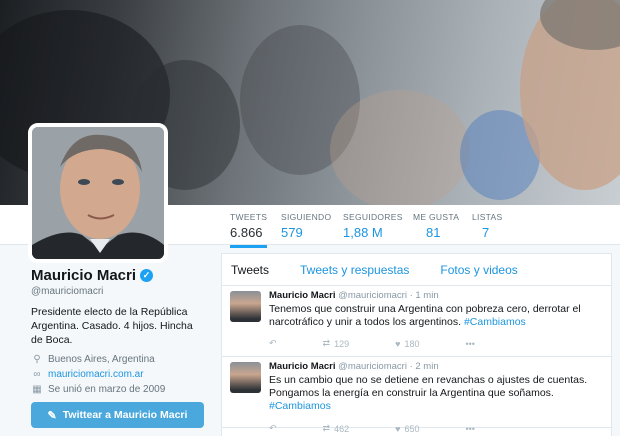 The width and height of the screenshot is (620, 436). I want to click on retweet-count: 462, so click(342, 428).